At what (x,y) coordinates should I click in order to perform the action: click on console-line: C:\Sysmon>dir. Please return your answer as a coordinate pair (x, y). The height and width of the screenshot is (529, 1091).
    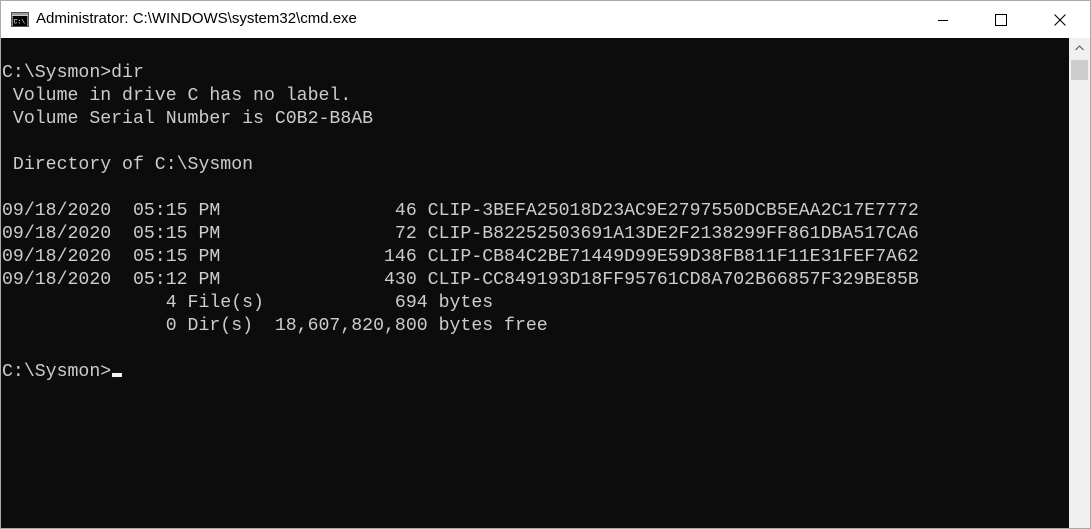
    Looking at the image, I should click on (73, 73).